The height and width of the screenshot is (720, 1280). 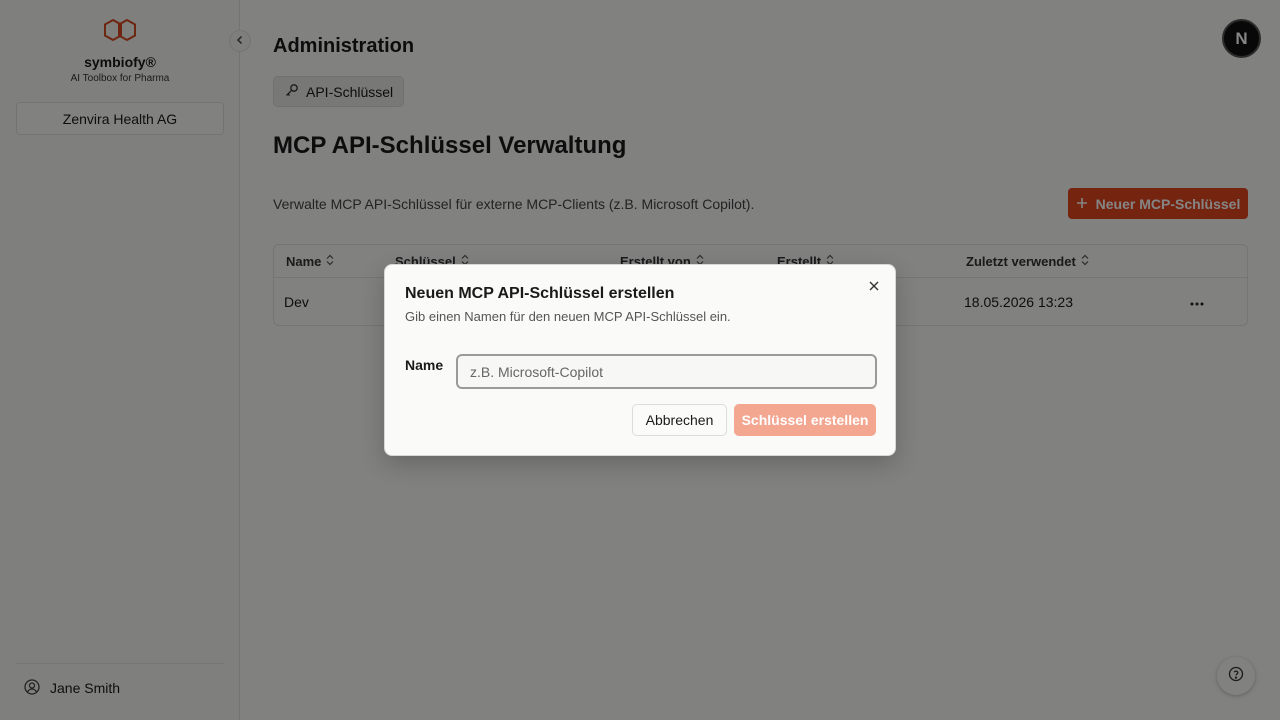 What do you see at coordinates (424, 365) in the screenshot?
I see `name-field-label: Name` at bounding box center [424, 365].